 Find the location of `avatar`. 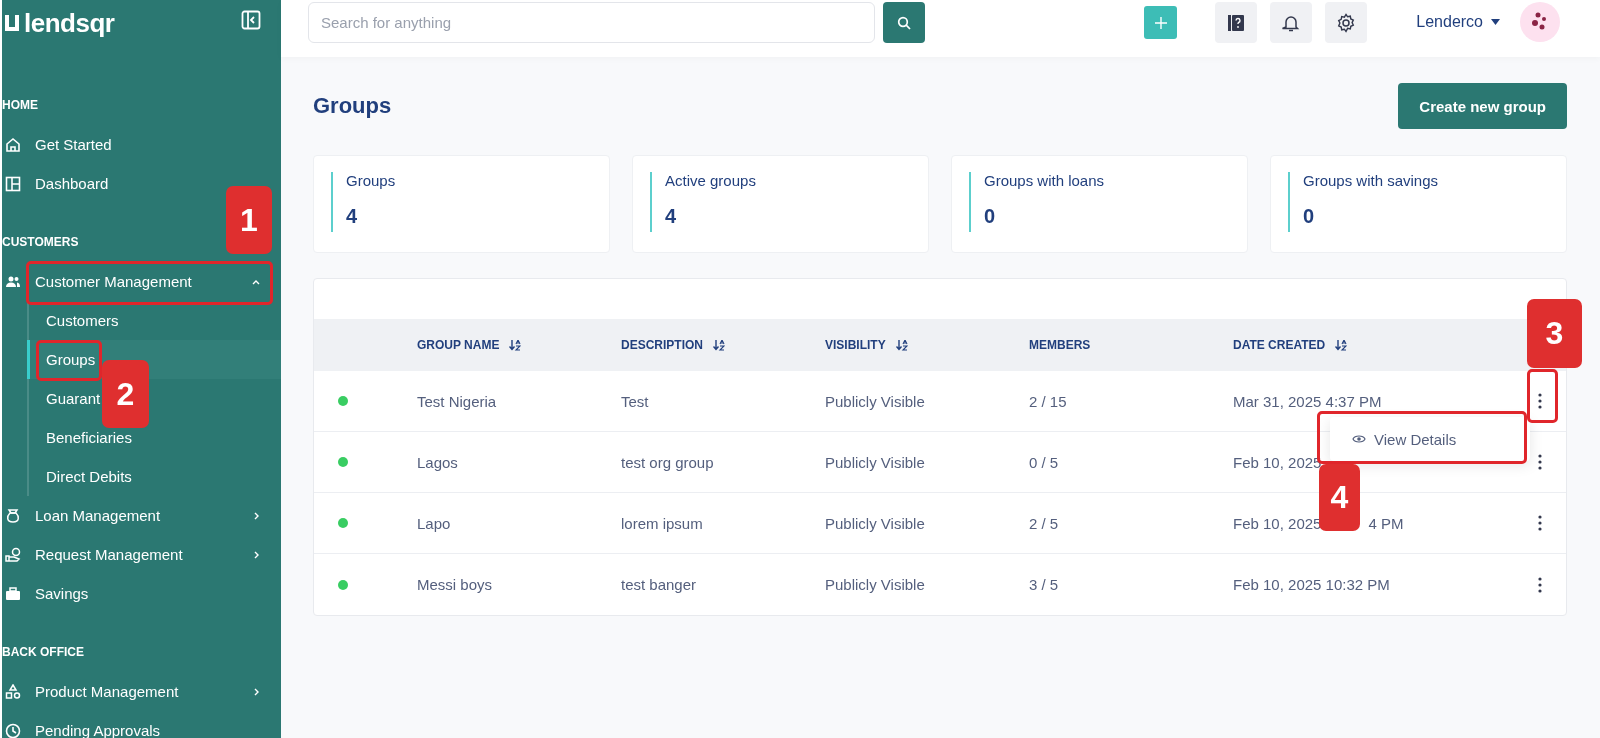

avatar is located at coordinates (1540, 22).